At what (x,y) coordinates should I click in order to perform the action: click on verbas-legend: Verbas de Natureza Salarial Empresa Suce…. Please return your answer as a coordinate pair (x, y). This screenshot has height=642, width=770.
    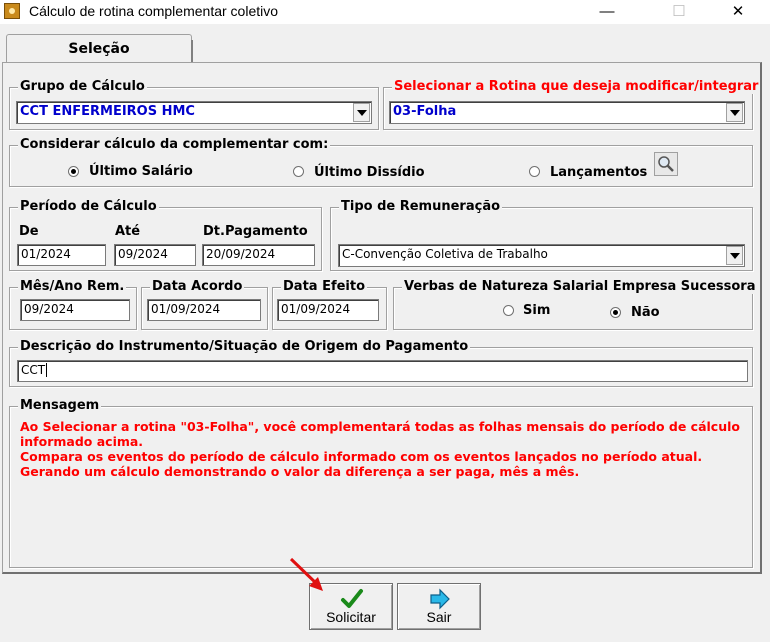
    Looking at the image, I should click on (580, 286).